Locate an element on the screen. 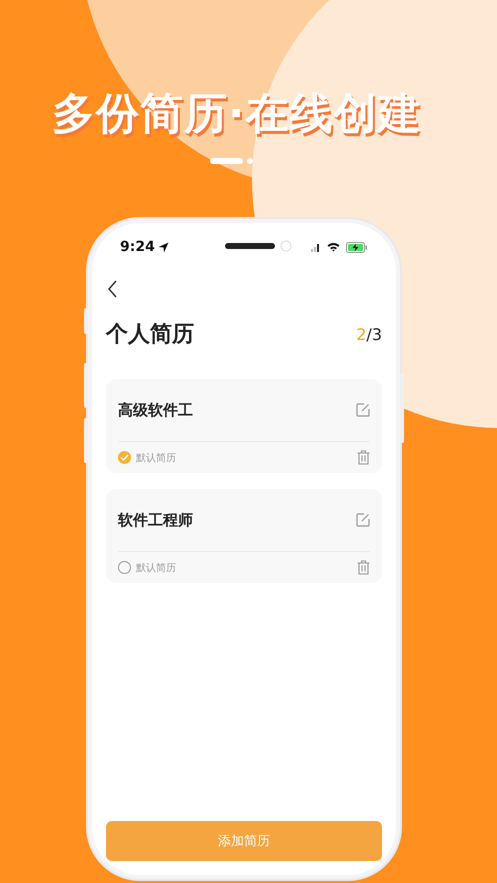 Image resolution: width=497 pixels, height=883 pixels. page-counter: 2/3 is located at coordinates (369, 334).